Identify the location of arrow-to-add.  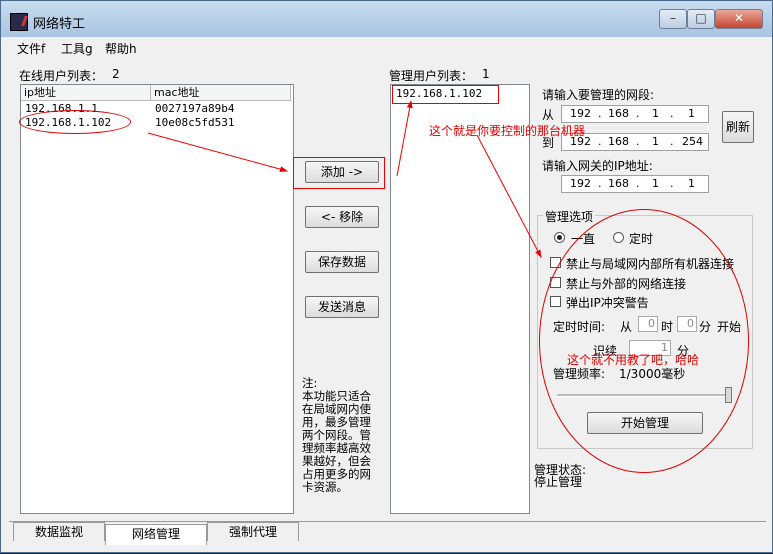
(217, 152).